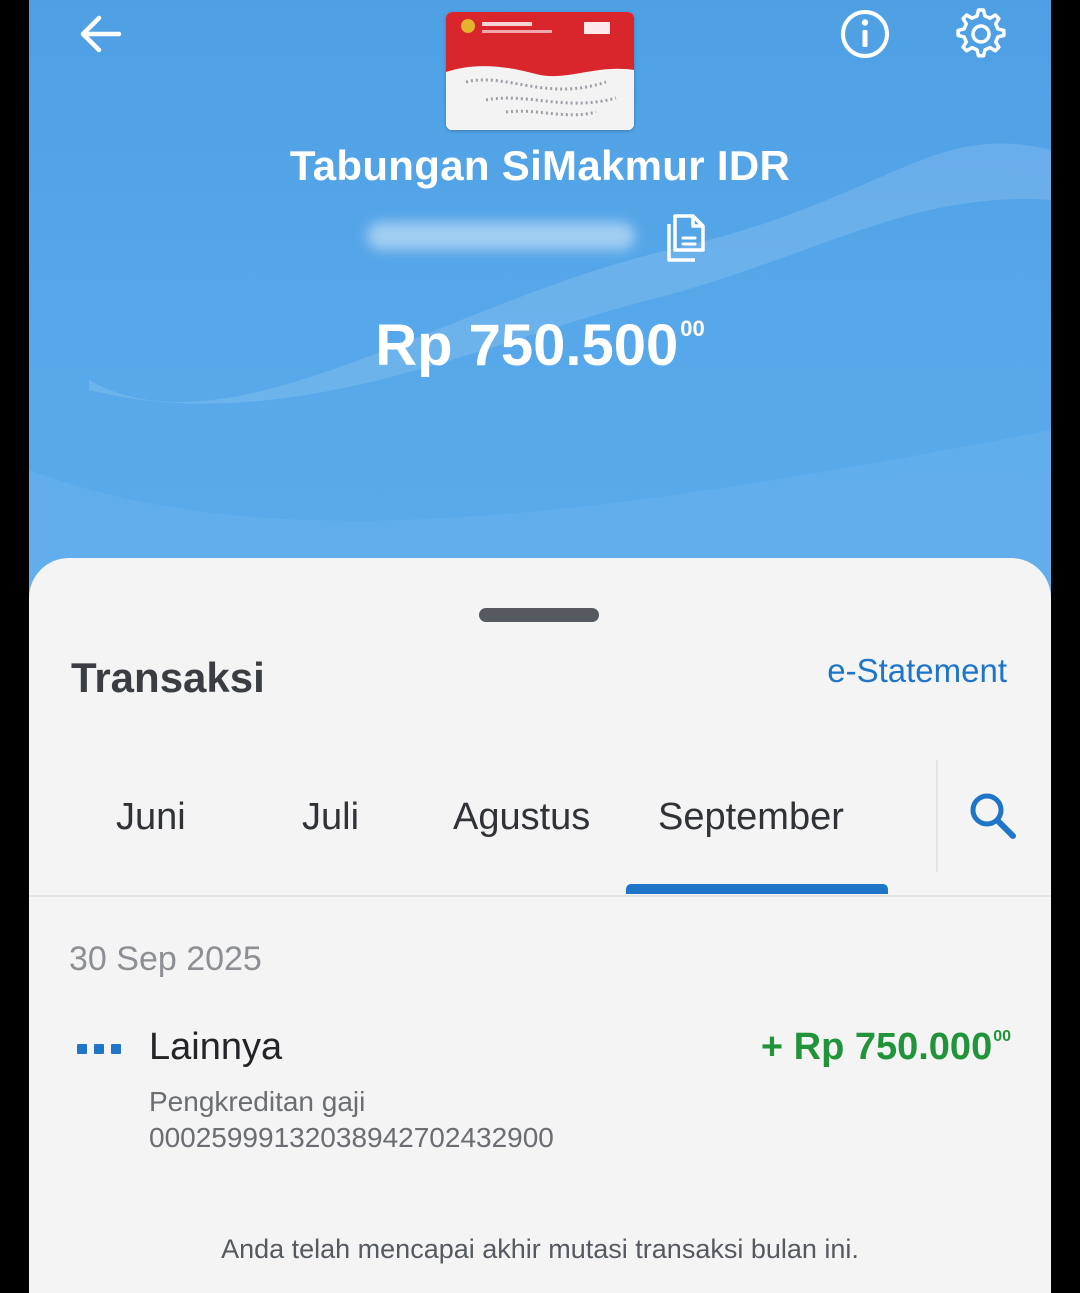  Describe the element at coordinates (865, 34) in the screenshot. I see `info-icon` at that location.